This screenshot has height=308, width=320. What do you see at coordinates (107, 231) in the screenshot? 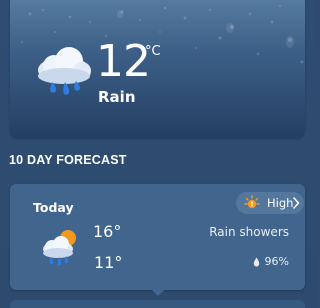
I see `forecast-high-temp: 16°` at bounding box center [107, 231].